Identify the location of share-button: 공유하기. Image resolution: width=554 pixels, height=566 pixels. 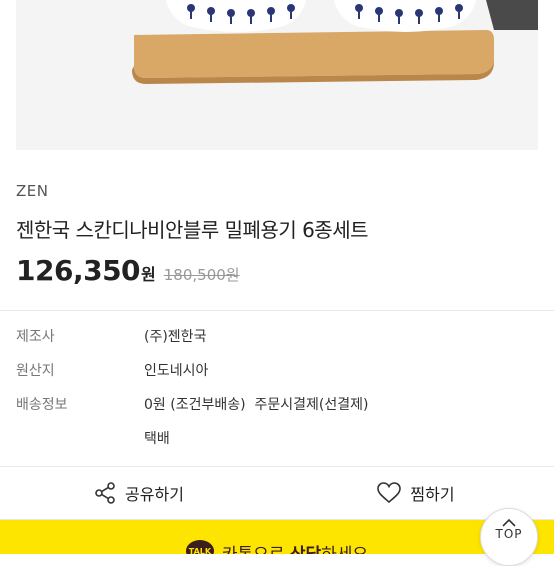
(138, 493).